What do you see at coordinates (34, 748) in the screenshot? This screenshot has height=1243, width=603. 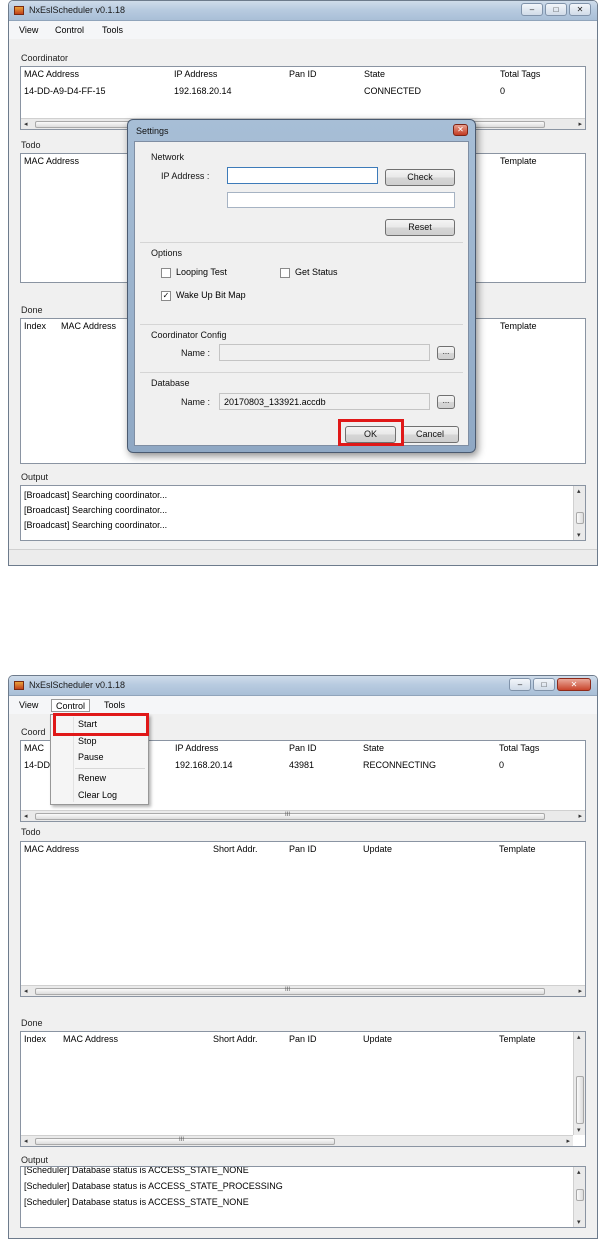 I see `column-header: MAC` at bounding box center [34, 748].